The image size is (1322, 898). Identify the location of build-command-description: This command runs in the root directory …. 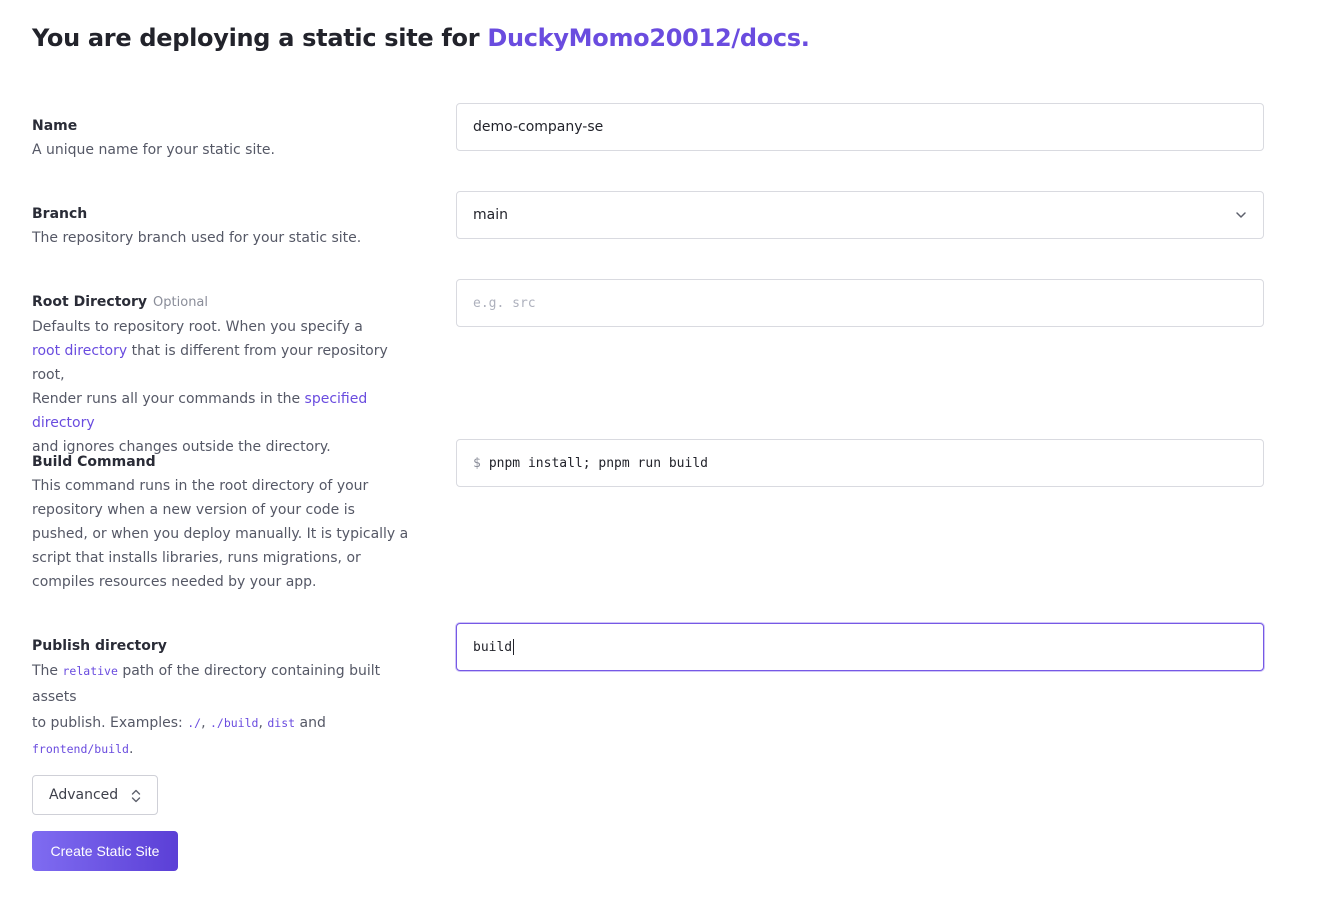
(220, 534).